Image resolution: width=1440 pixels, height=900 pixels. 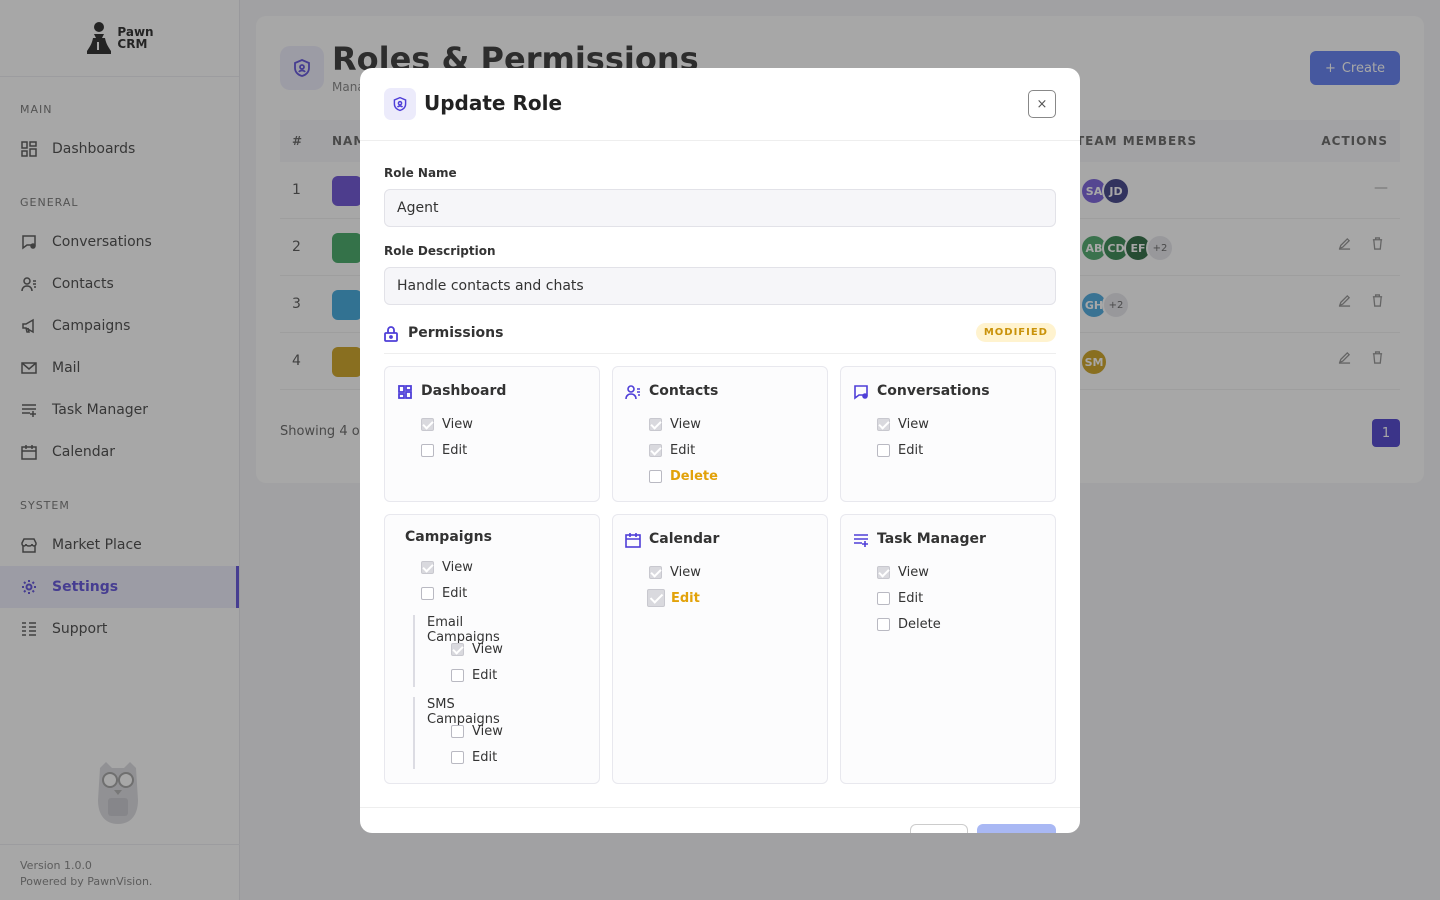 I want to click on dashboard-view-checkbox: View, so click(x=447, y=424).